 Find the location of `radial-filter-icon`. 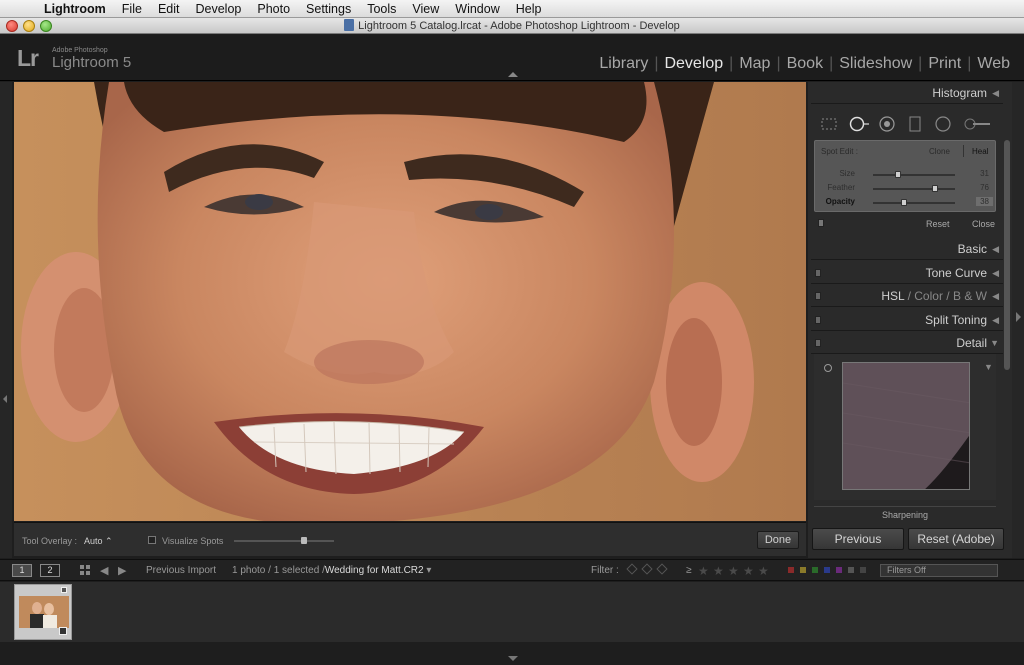

radial-filter-icon is located at coordinates (943, 124).